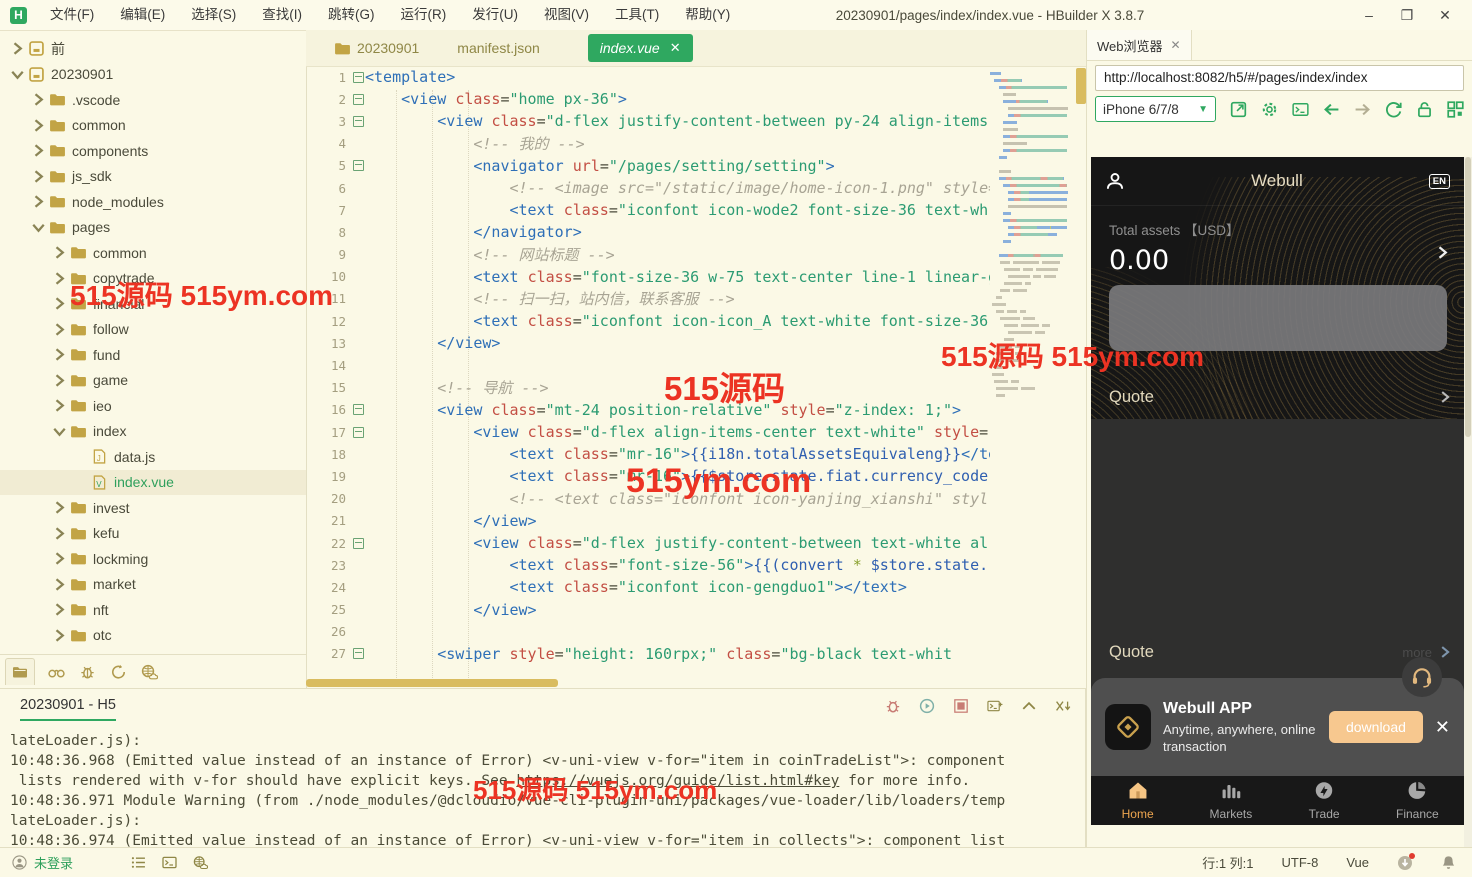  I want to click on editor-tab-index.vue: index.vue ✕, so click(640, 48).